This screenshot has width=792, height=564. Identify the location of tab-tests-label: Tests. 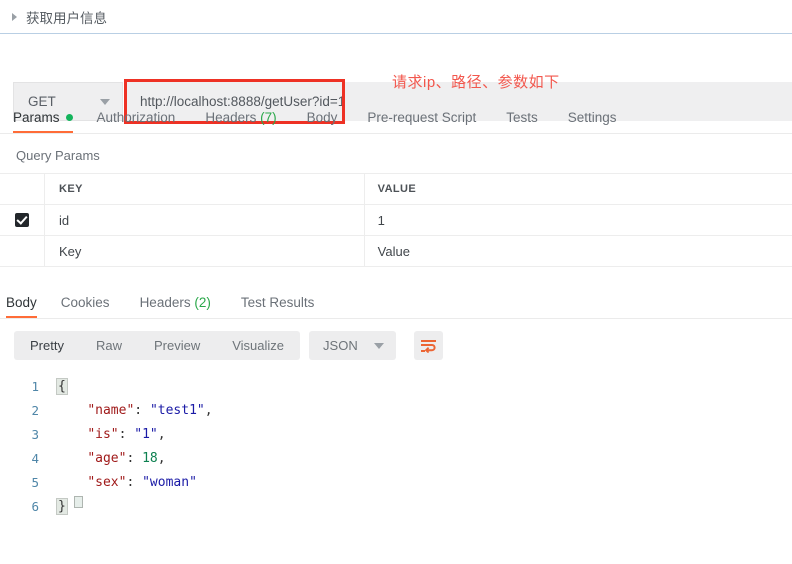
(522, 117).